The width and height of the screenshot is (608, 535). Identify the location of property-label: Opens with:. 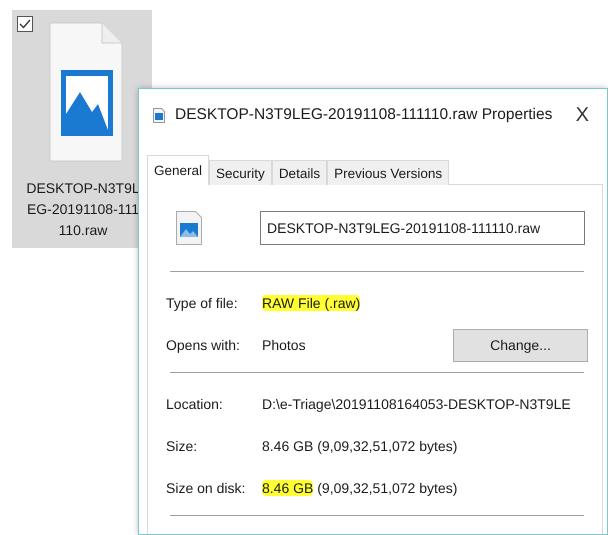
(203, 345).